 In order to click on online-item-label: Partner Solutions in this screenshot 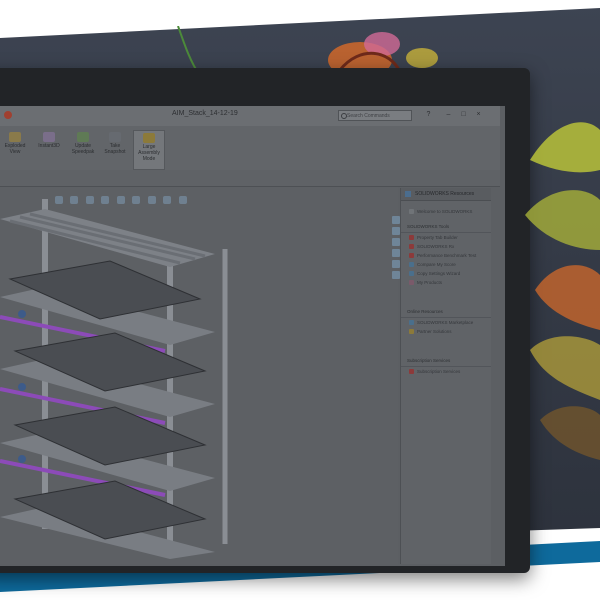, I will do `click(434, 331)`.